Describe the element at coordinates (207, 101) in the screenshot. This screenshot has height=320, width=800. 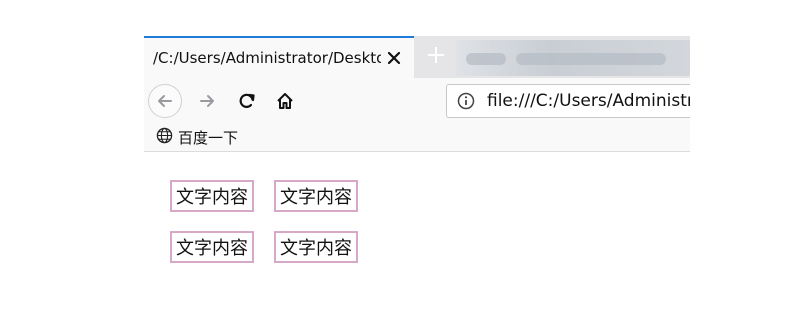
I see `arrow-right-icon` at that location.